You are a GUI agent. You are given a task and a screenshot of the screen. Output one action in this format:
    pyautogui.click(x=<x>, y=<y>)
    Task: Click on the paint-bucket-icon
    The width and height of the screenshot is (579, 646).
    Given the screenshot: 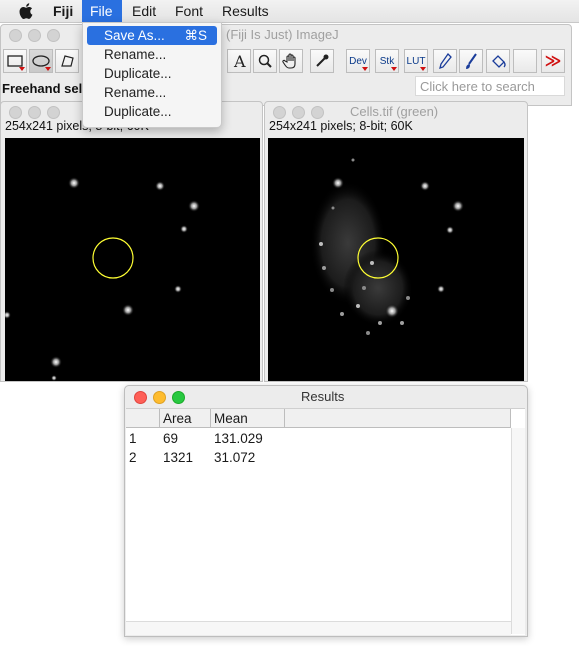 What is the action you would take?
    pyautogui.click(x=499, y=61)
    